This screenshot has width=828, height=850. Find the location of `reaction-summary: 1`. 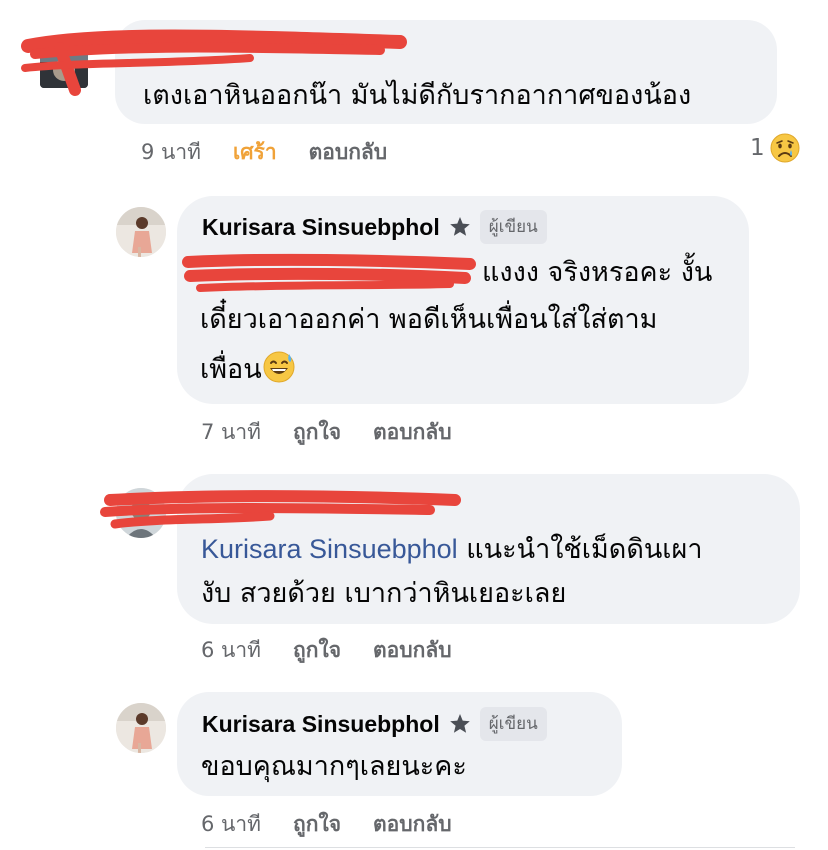

reaction-summary: 1 is located at coordinates (775, 148).